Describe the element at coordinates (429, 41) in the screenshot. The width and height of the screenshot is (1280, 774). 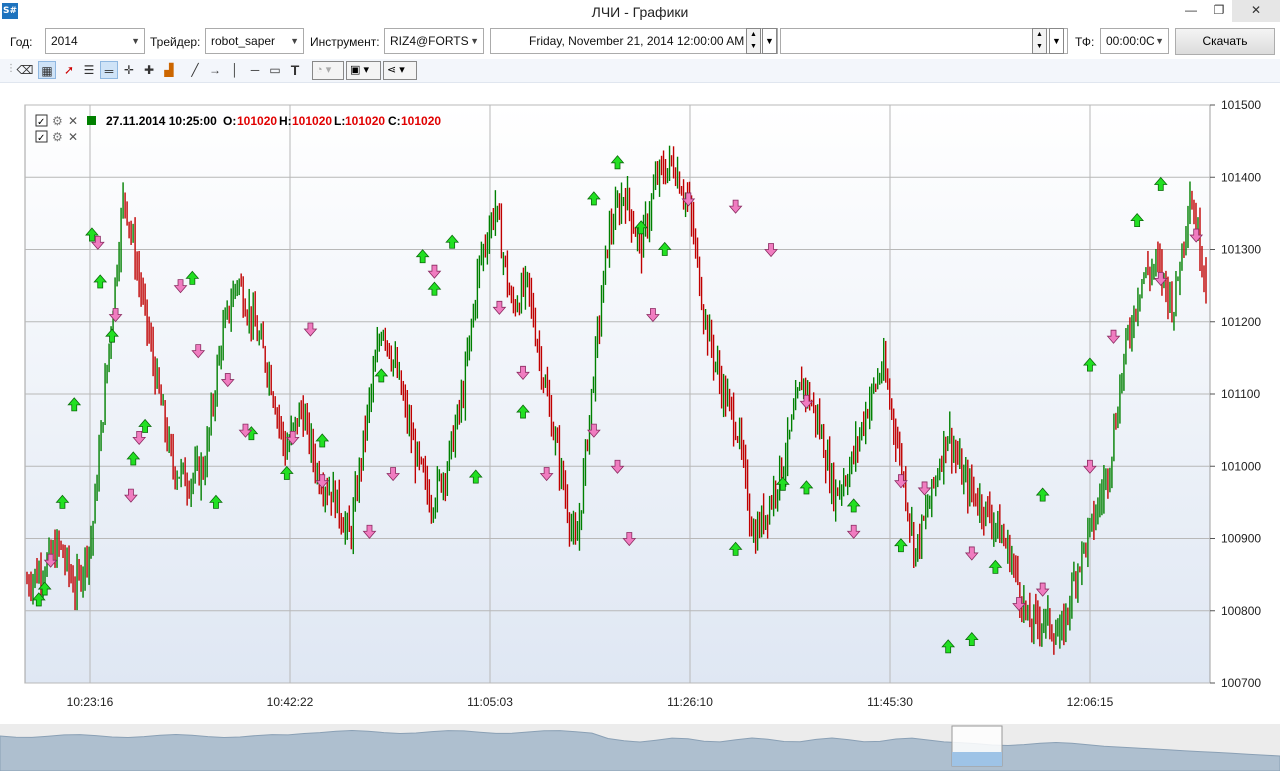
I see `instrument-value: RIZ4@FORTS` at that location.